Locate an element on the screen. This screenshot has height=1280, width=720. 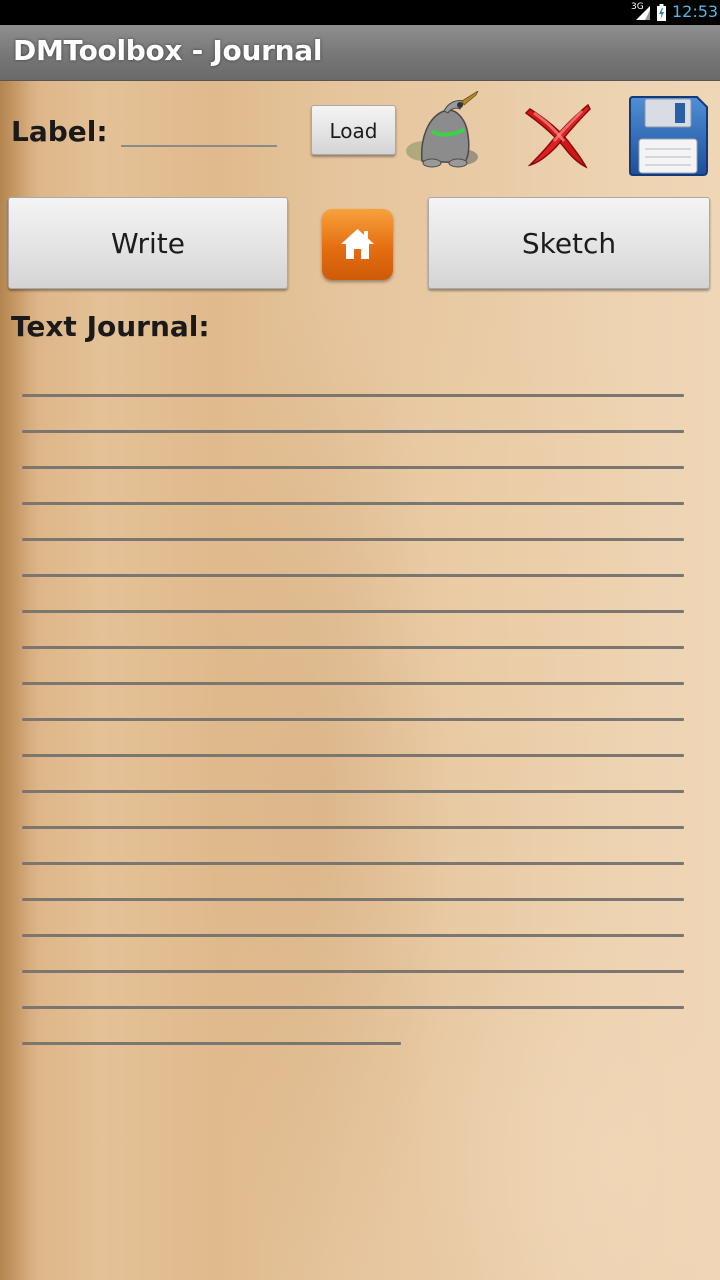
signal-icon is located at coordinates (643, 13).